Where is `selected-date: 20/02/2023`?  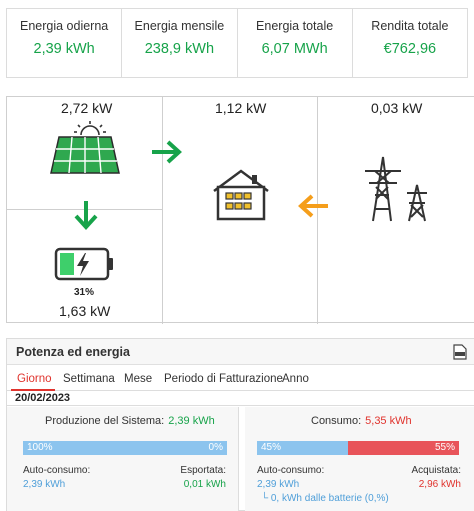
selected-date: 20/02/2023 is located at coordinates (43, 398).